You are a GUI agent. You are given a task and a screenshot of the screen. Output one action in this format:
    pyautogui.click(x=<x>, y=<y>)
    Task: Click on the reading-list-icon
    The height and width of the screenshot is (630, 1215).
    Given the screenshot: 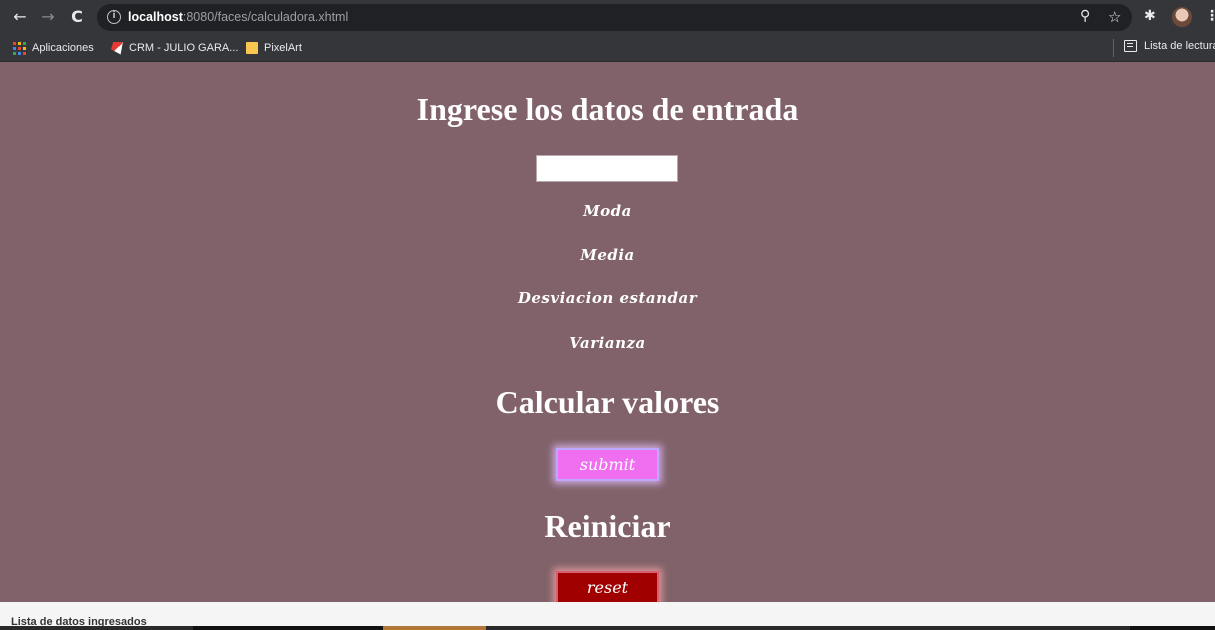 What is the action you would take?
    pyautogui.click(x=1130, y=46)
    